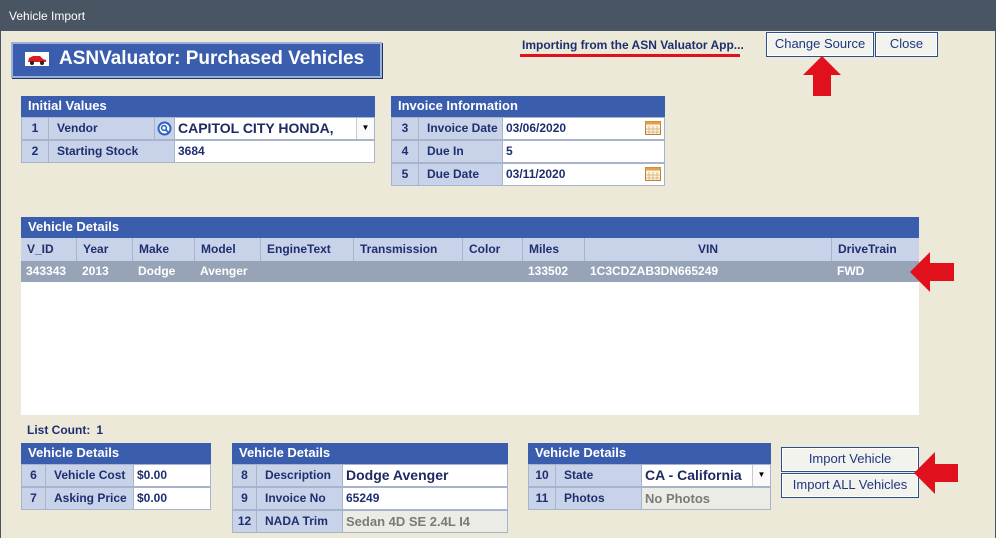 This screenshot has height=538, width=996. Describe the element at coordinates (212, 58) in the screenshot. I see `app-title: ASNValuator: Purchased Vehicles` at that location.